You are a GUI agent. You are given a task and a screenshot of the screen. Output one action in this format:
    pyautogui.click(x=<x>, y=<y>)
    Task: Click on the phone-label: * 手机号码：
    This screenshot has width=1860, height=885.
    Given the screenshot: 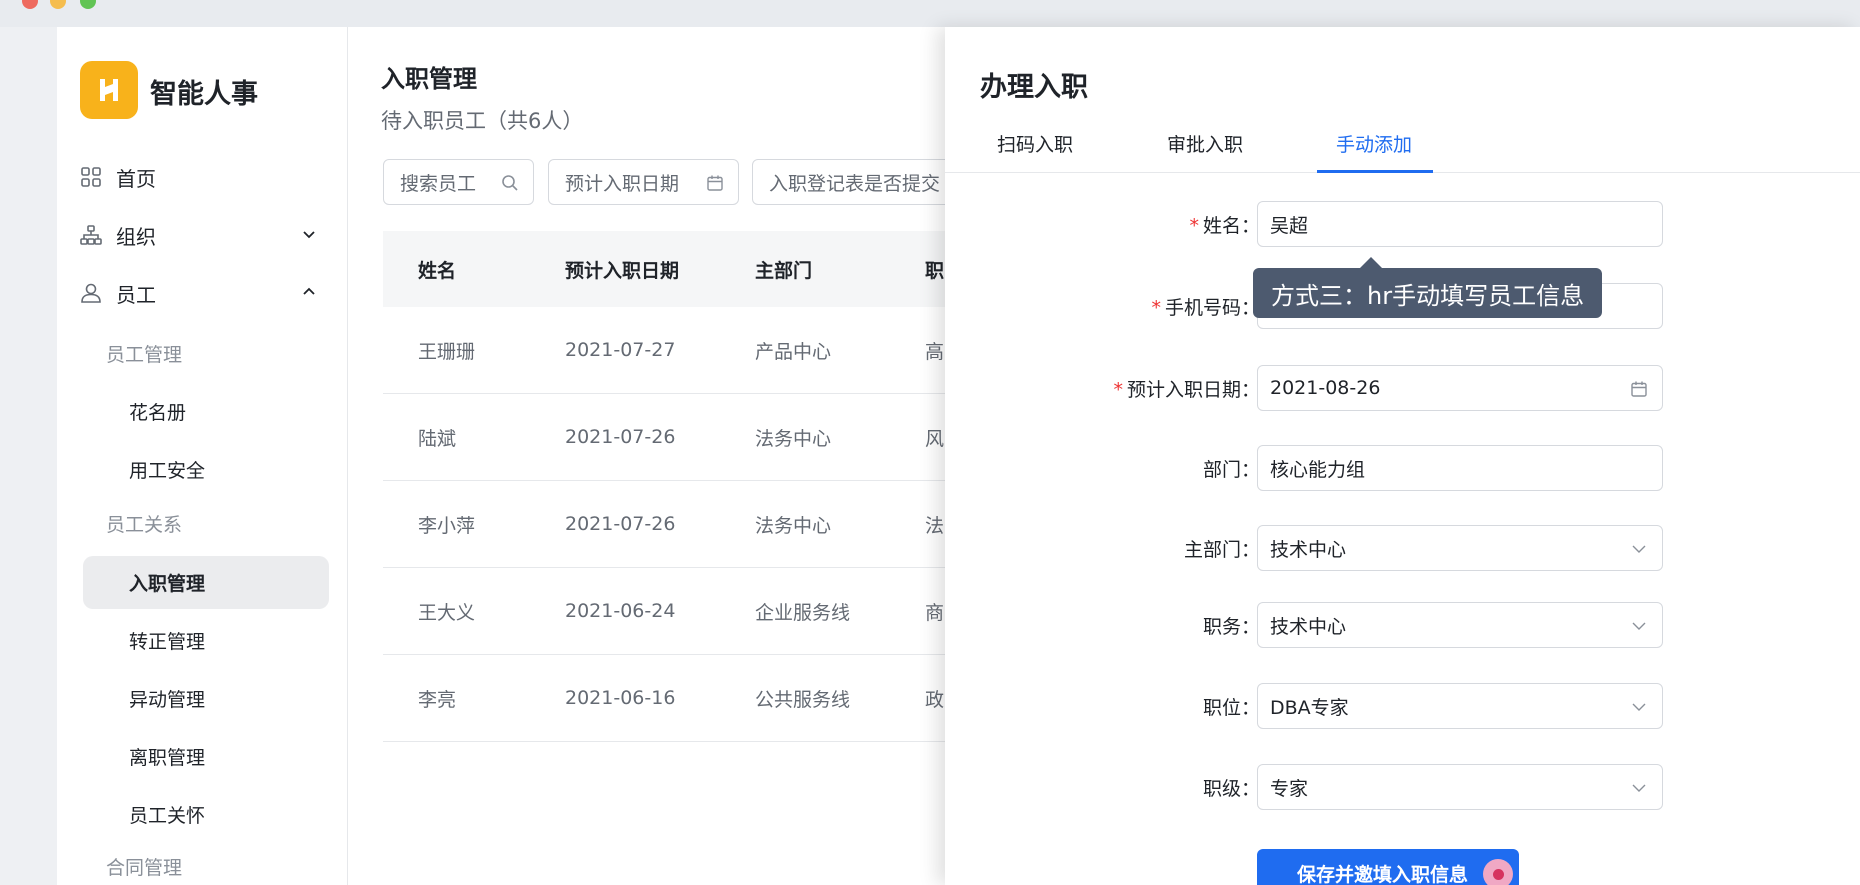 What is the action you would take?
    pyautogui.click(x=1205, y=306)
    